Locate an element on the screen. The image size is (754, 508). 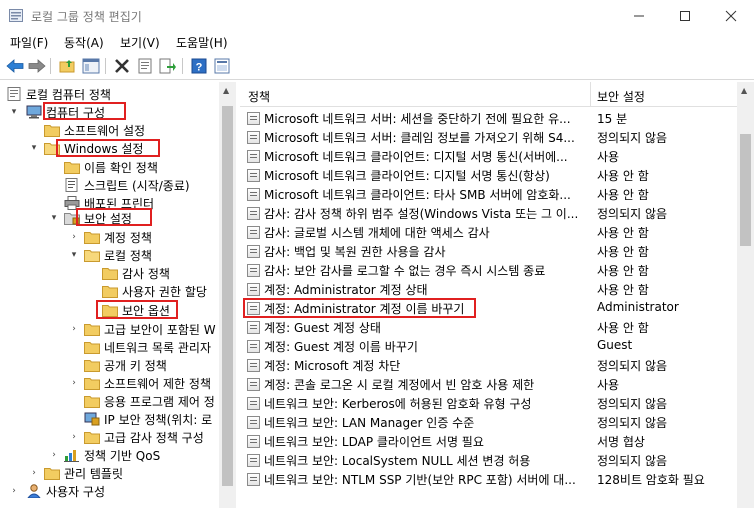
tree-item: 공개 키 정책 is located at coordinates (109, 365).